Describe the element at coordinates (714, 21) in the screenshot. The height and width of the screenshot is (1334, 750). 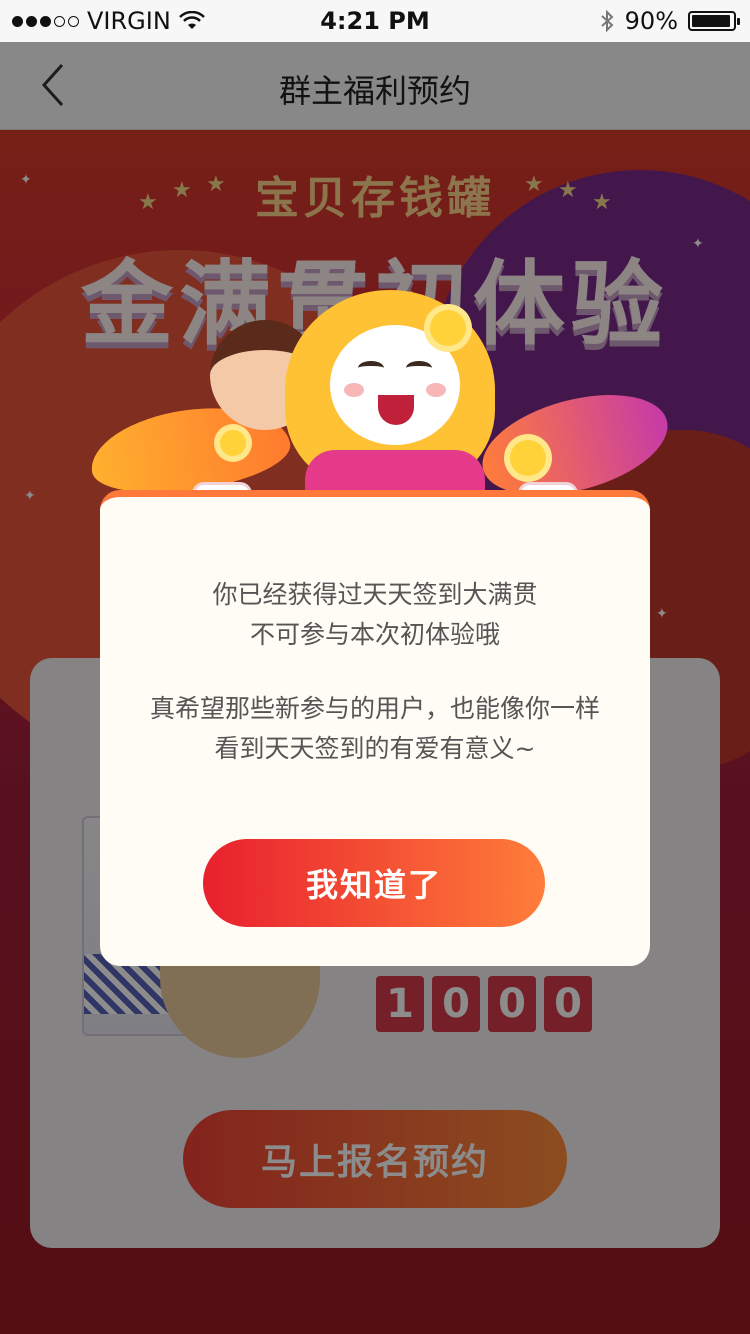
I see `battery-icon` at that location.